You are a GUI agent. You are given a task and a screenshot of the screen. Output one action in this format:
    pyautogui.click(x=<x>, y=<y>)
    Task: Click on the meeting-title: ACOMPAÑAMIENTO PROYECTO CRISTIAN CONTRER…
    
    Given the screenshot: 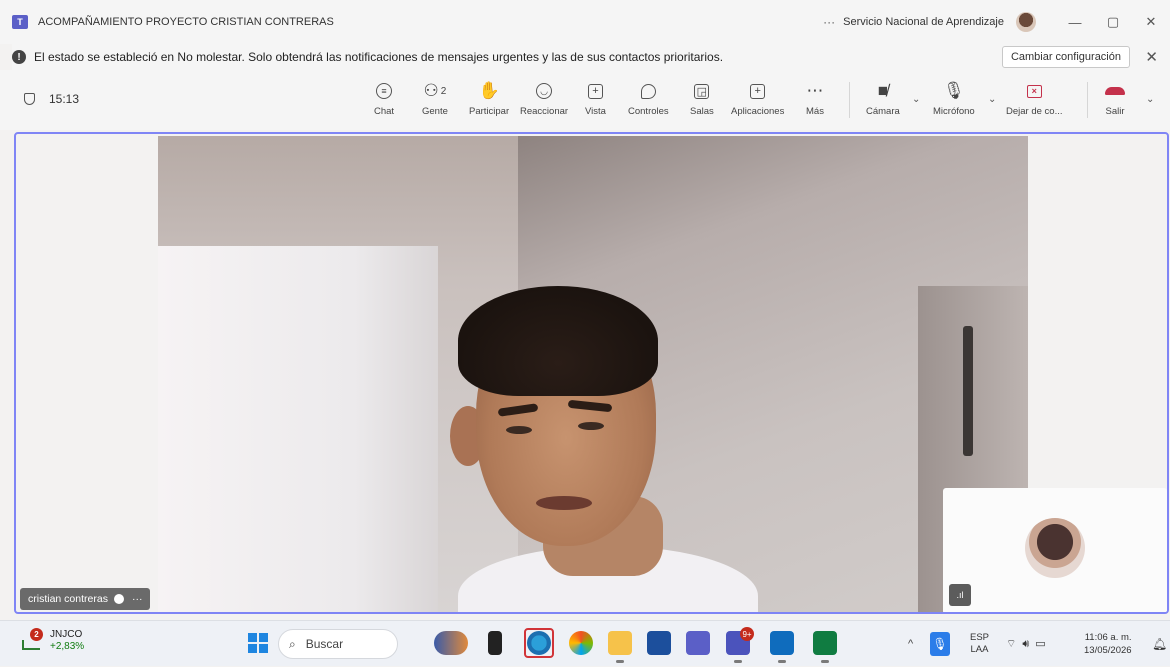 What is the action you would take?
    pyautogui.click(x=186, y=22)
    